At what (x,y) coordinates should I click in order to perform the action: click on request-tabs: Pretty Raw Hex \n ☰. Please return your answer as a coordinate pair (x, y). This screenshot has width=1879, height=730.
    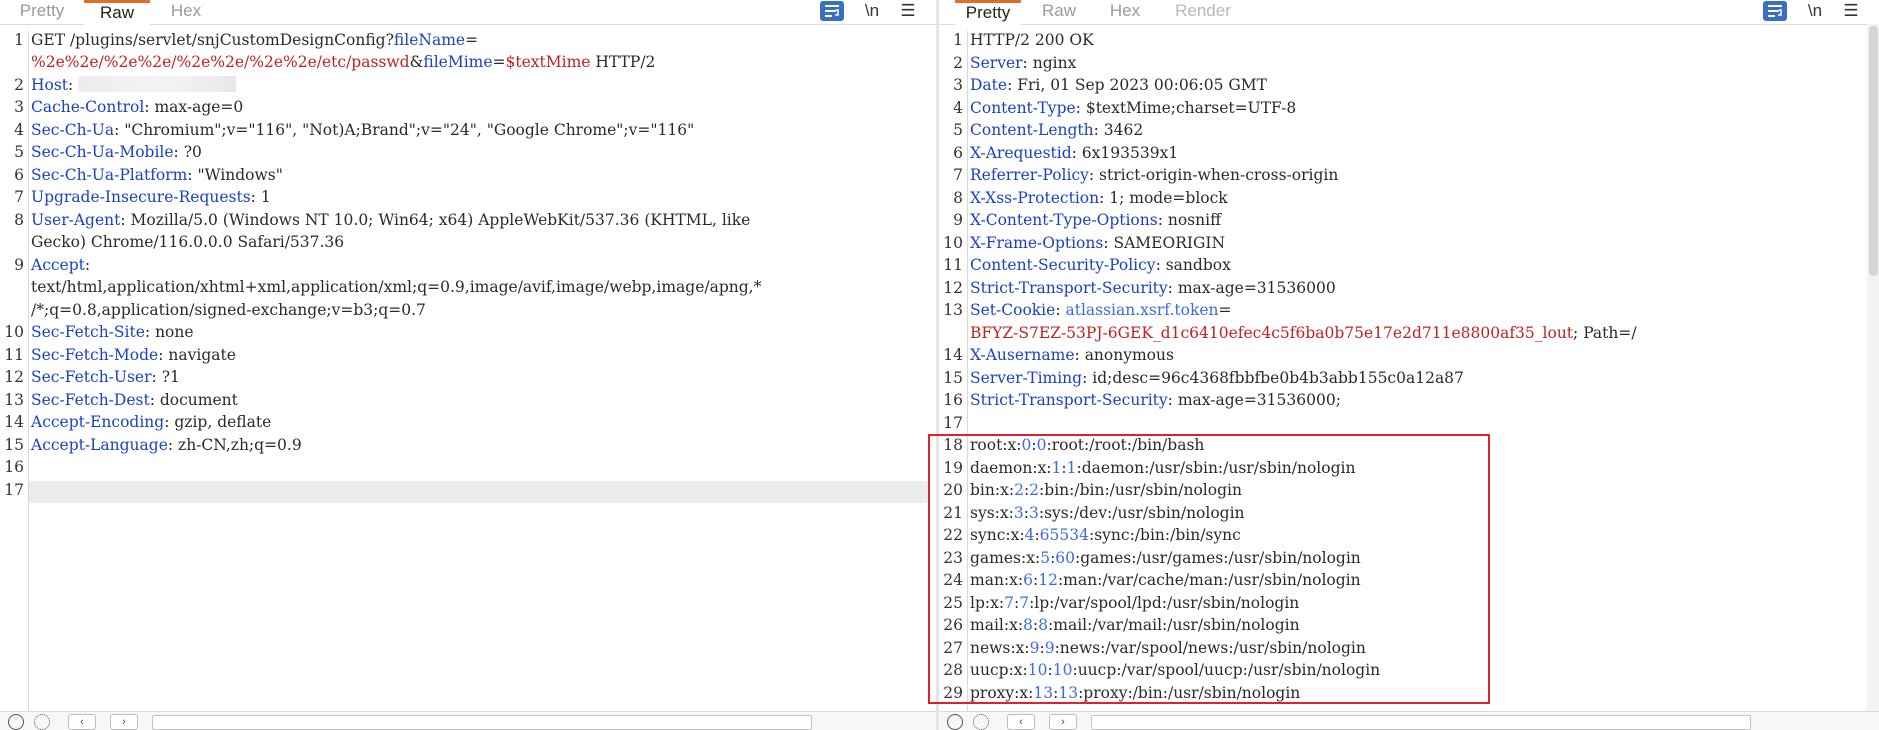
    Looking at the image, I should click on (468, 13).